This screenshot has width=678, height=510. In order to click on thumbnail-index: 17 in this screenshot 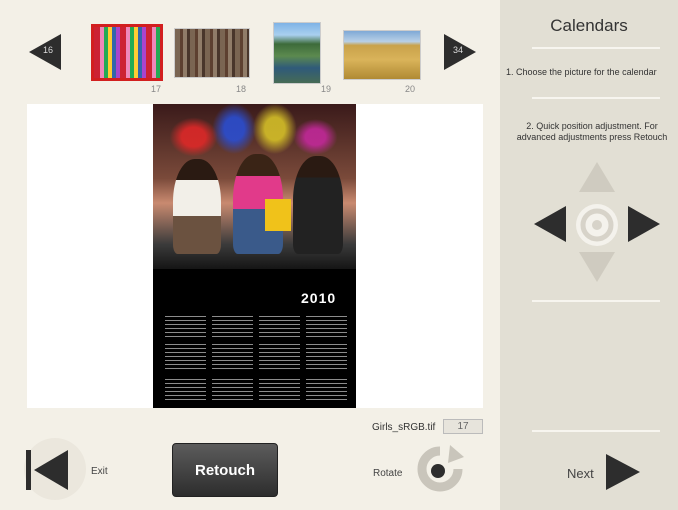, I will do `click(156, 89)`.